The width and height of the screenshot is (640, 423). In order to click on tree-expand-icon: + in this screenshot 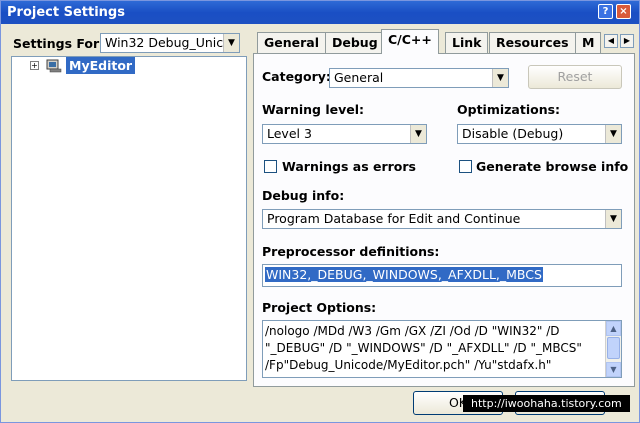, I will do `click(34, 65)`.